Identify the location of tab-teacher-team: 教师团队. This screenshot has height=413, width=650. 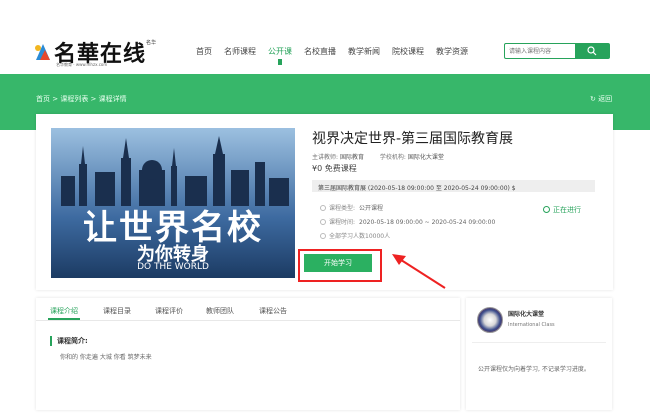
(220, 311).